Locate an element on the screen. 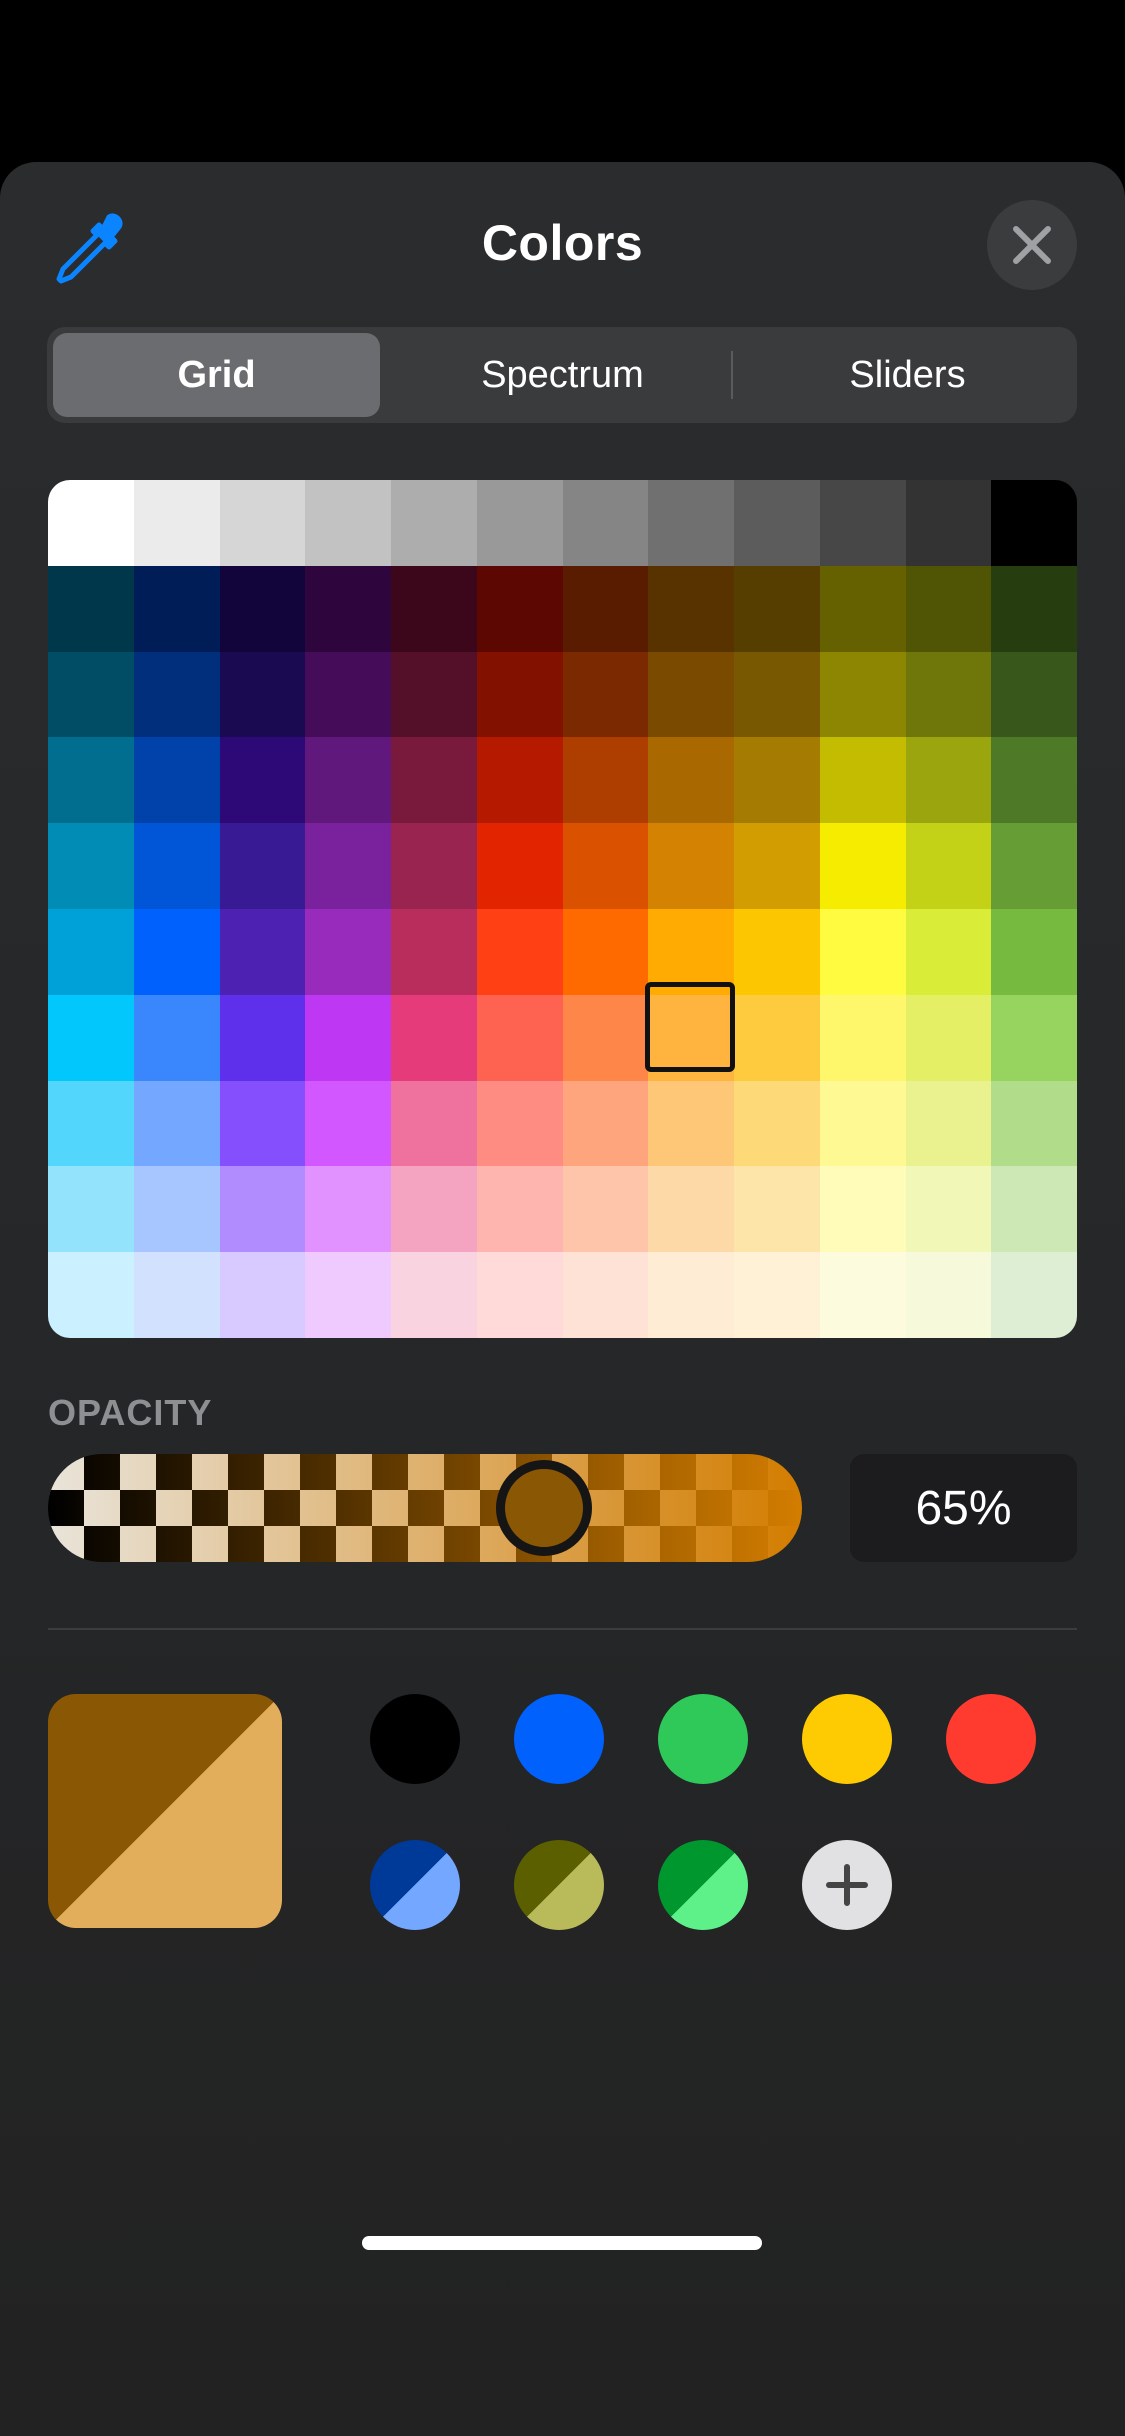 This screenshot has height=2436, width=1125. tab-sliders: Sliders is located at coordinates (907, 375).